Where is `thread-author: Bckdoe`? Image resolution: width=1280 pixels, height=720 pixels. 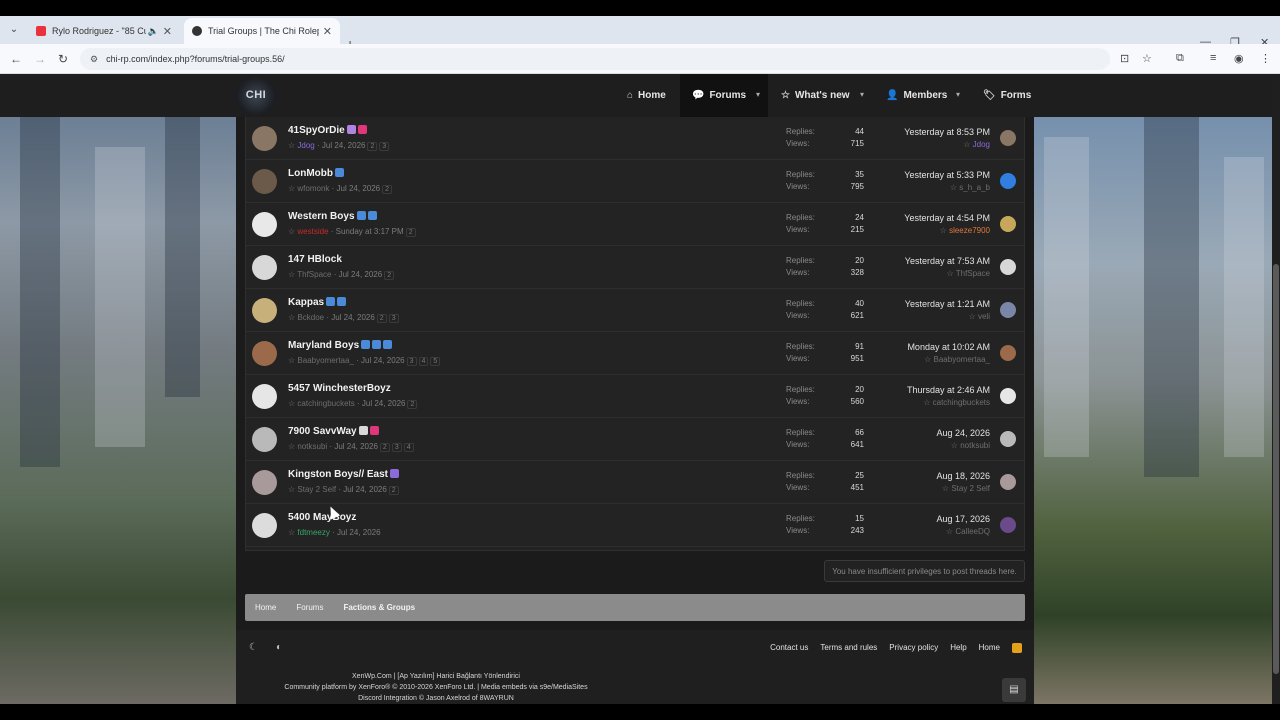 thread-author: Bckdoe is located at coordinates (310, 317).